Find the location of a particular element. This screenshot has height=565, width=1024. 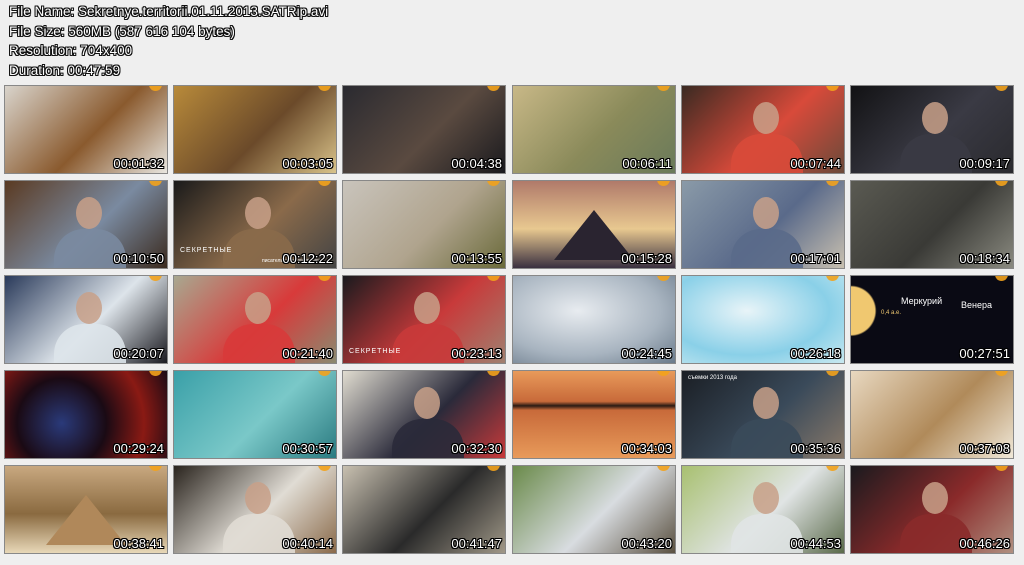

video-thumbnail: 00:40:14 is located at coordinates (255, 509).